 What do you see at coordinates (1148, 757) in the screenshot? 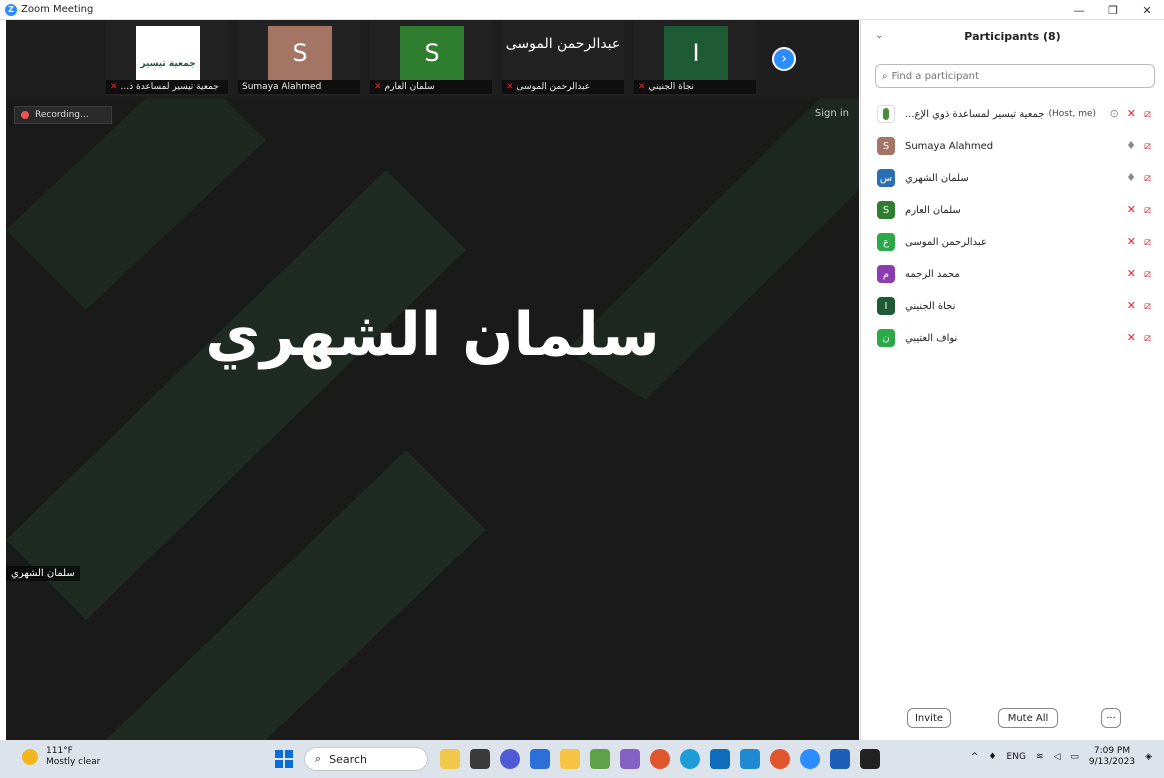
I see `notifications-icon: ◈` at bounding box center [1148, 757].